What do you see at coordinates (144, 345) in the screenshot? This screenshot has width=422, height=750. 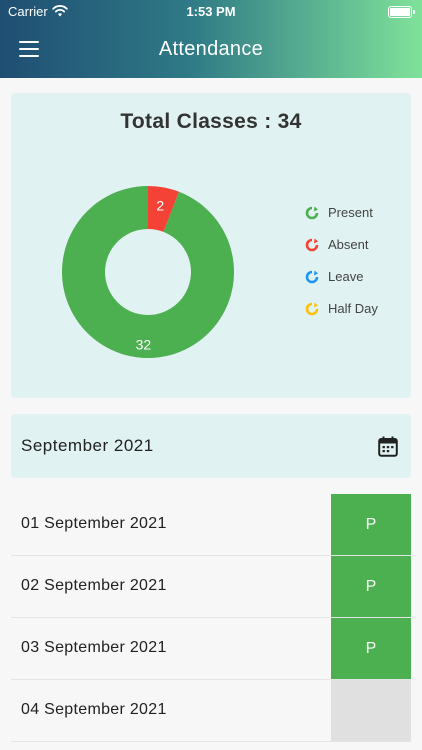 I see `slice-value-present: 32` at bounding box center [144, 345].